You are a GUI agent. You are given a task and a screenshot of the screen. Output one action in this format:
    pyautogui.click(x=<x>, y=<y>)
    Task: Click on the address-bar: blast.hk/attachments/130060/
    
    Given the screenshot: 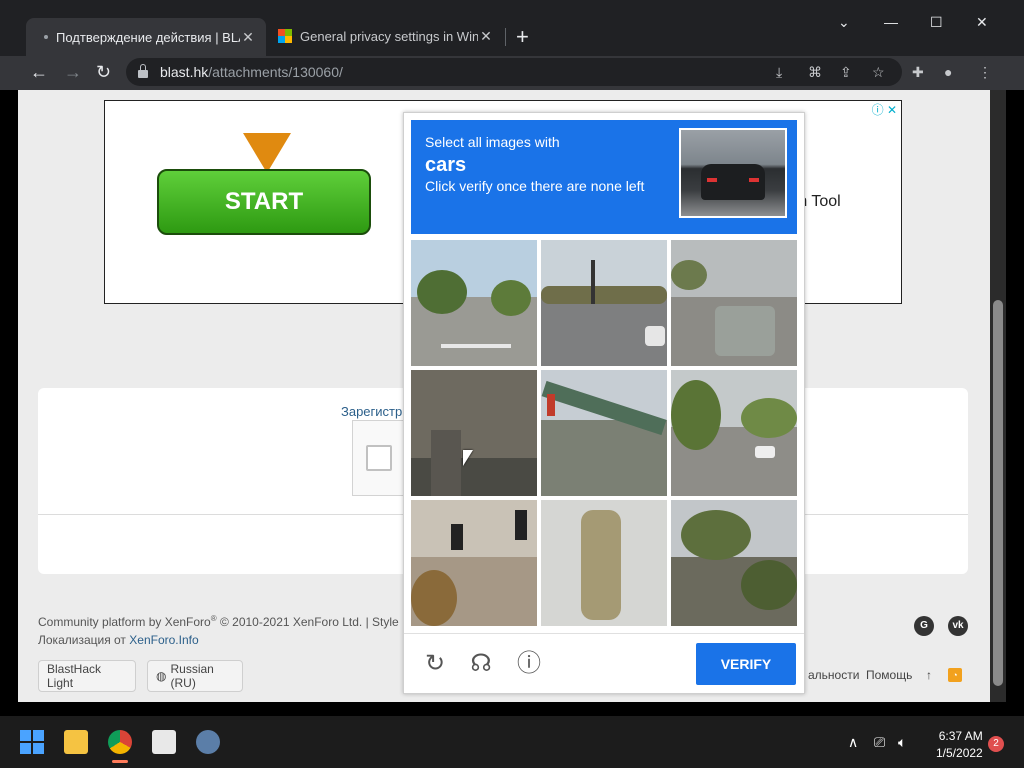 What is the action you would take?
    pyautogui.click(x=514, y=72)
    